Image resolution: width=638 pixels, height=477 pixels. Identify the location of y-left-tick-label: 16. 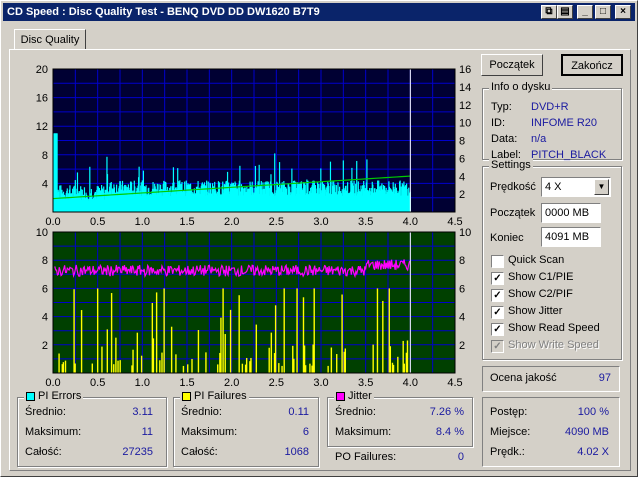
(42, 99).